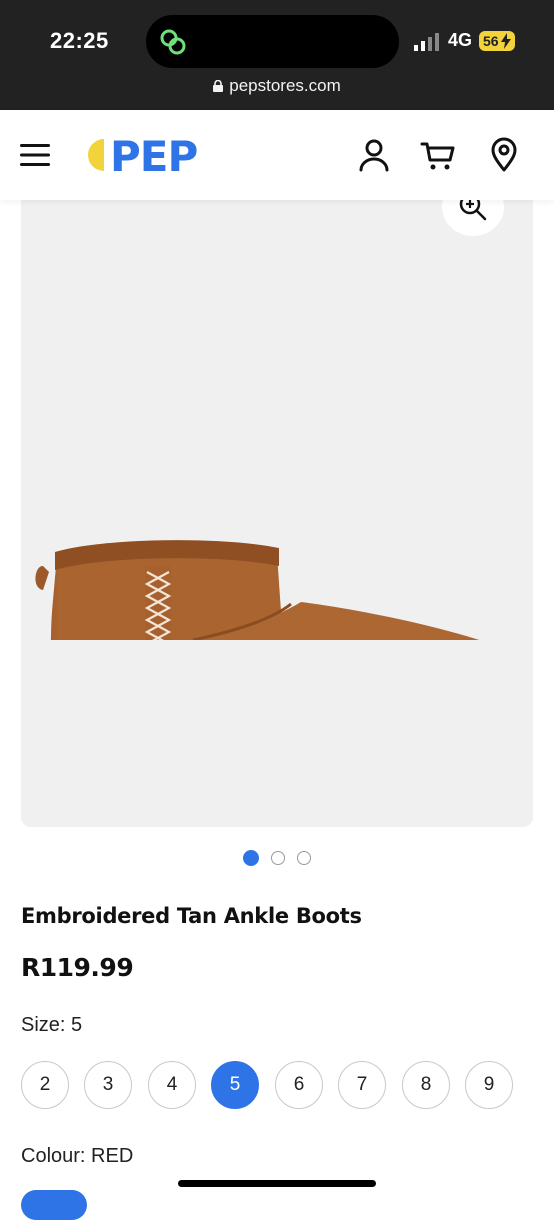  Describe the element at coordinates (77, 967) in the screenshot. I see `product-price: R119.99` at that location.